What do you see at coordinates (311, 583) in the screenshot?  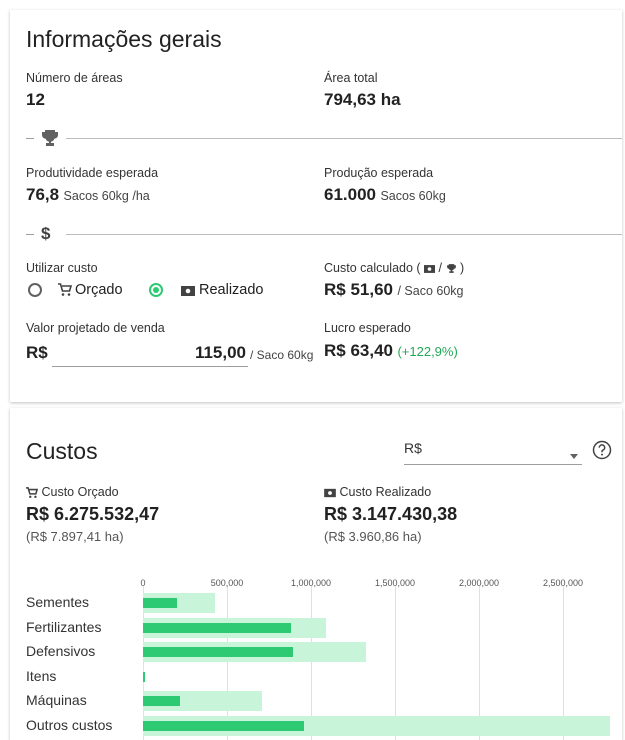 I see `x-tick-label: 1,000,000` at bounding box center [311, 583].